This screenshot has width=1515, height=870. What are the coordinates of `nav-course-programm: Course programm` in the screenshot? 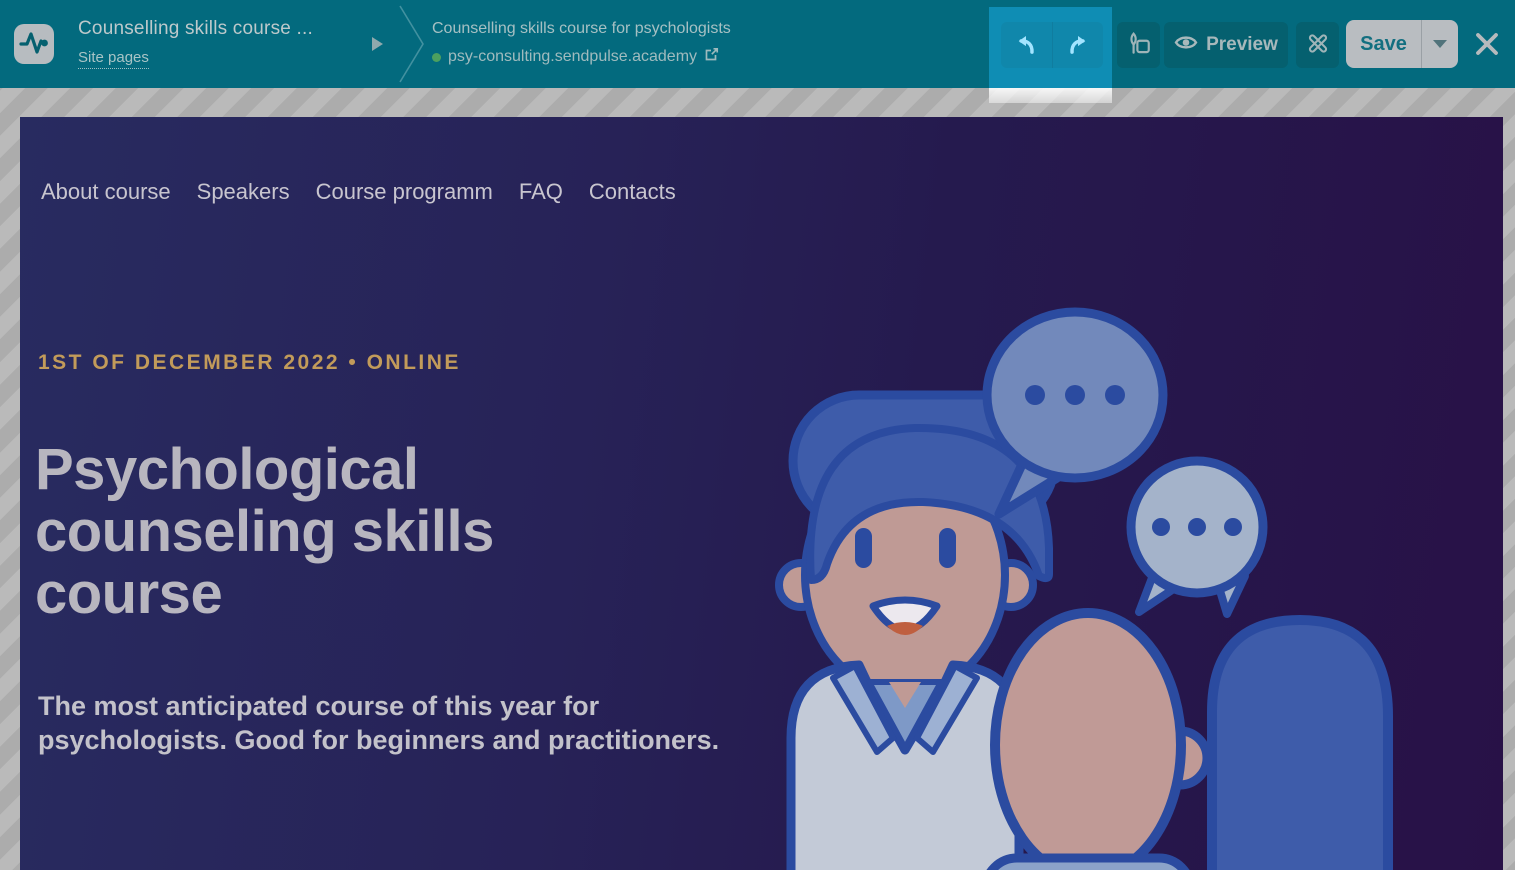 It's located at (404, 192).